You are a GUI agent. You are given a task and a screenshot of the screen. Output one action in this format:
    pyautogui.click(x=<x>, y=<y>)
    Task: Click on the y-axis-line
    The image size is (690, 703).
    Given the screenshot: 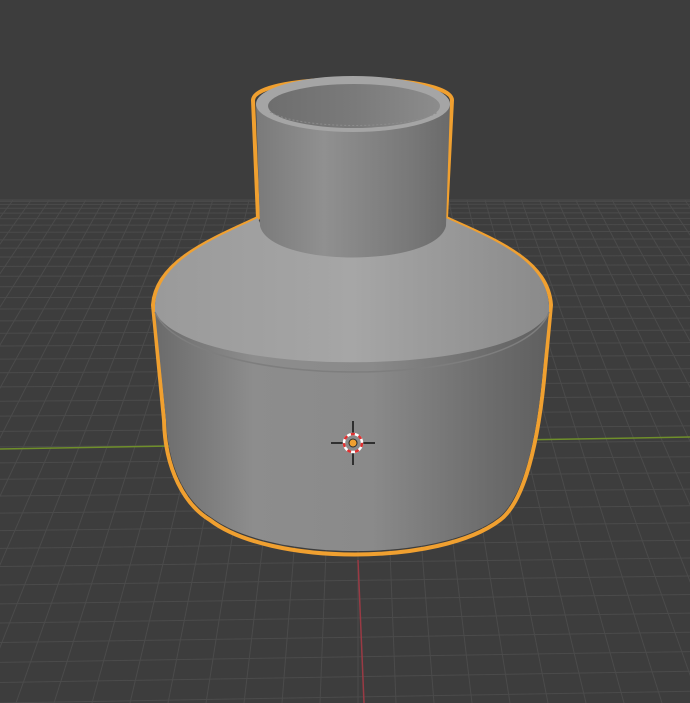 What is the action you would take?
    pyautogui.click(x=361, y=631)
    